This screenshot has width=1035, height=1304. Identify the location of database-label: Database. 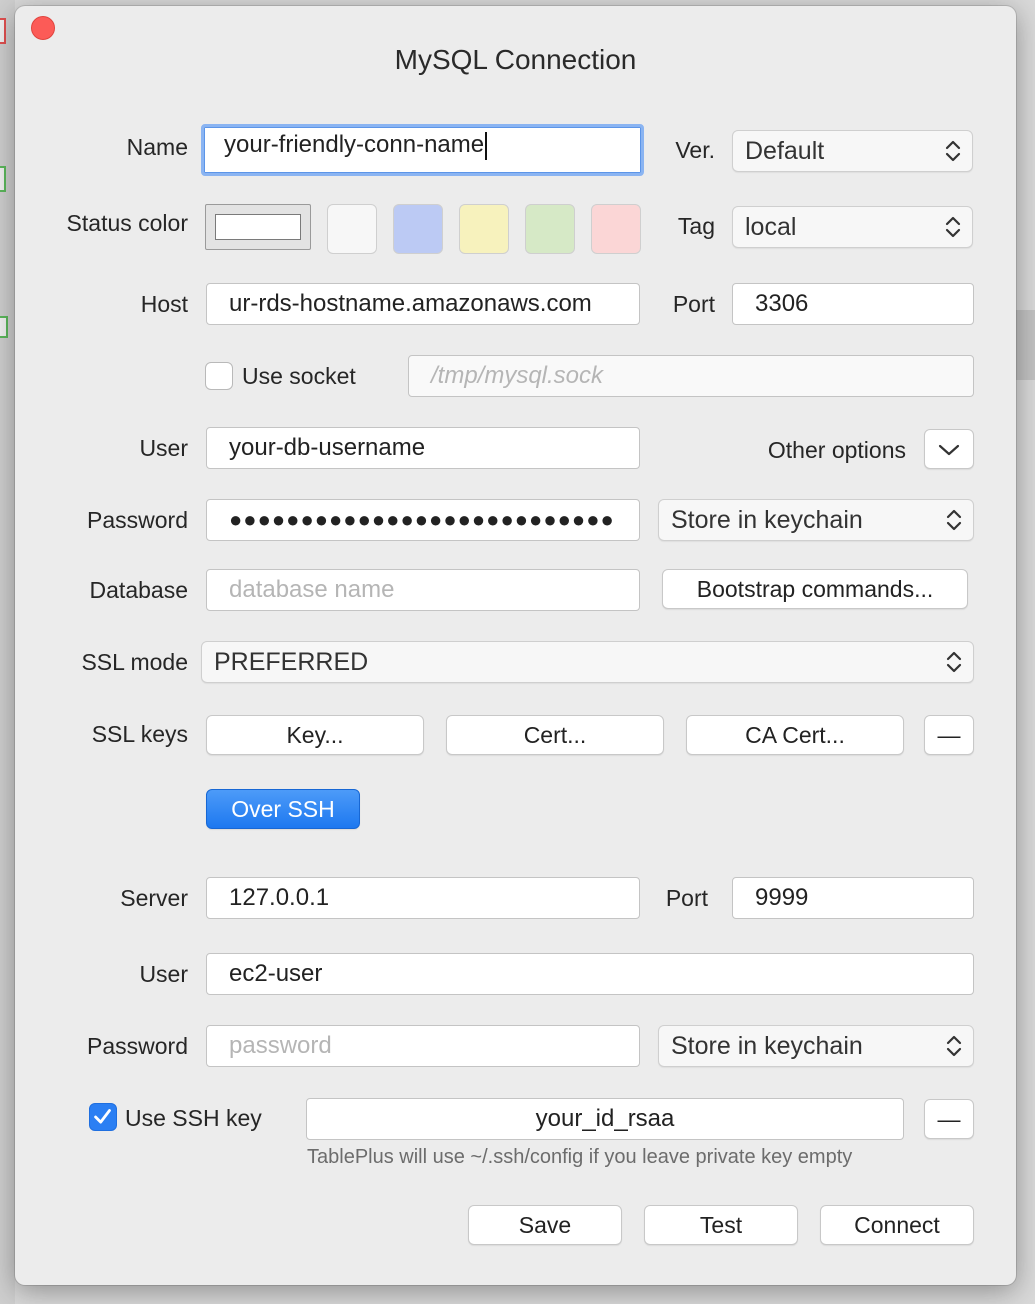
(138, 590).